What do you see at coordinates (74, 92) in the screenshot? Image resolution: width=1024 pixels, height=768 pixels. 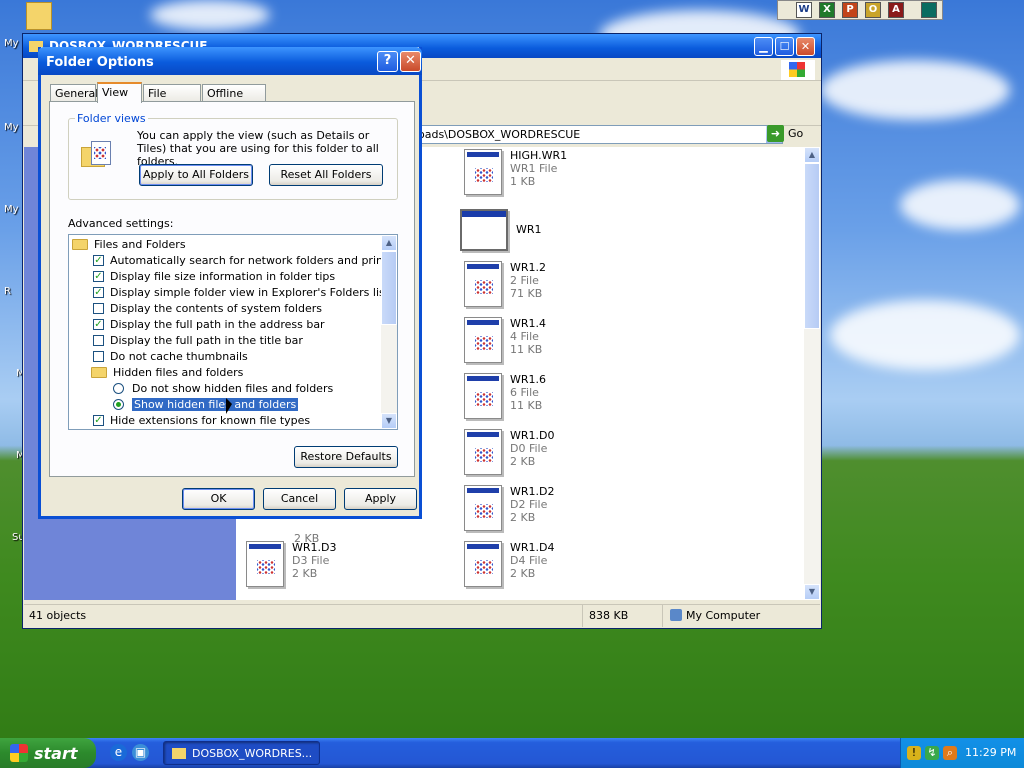 I see `tab-general: General` at bounding box center [74, 92].